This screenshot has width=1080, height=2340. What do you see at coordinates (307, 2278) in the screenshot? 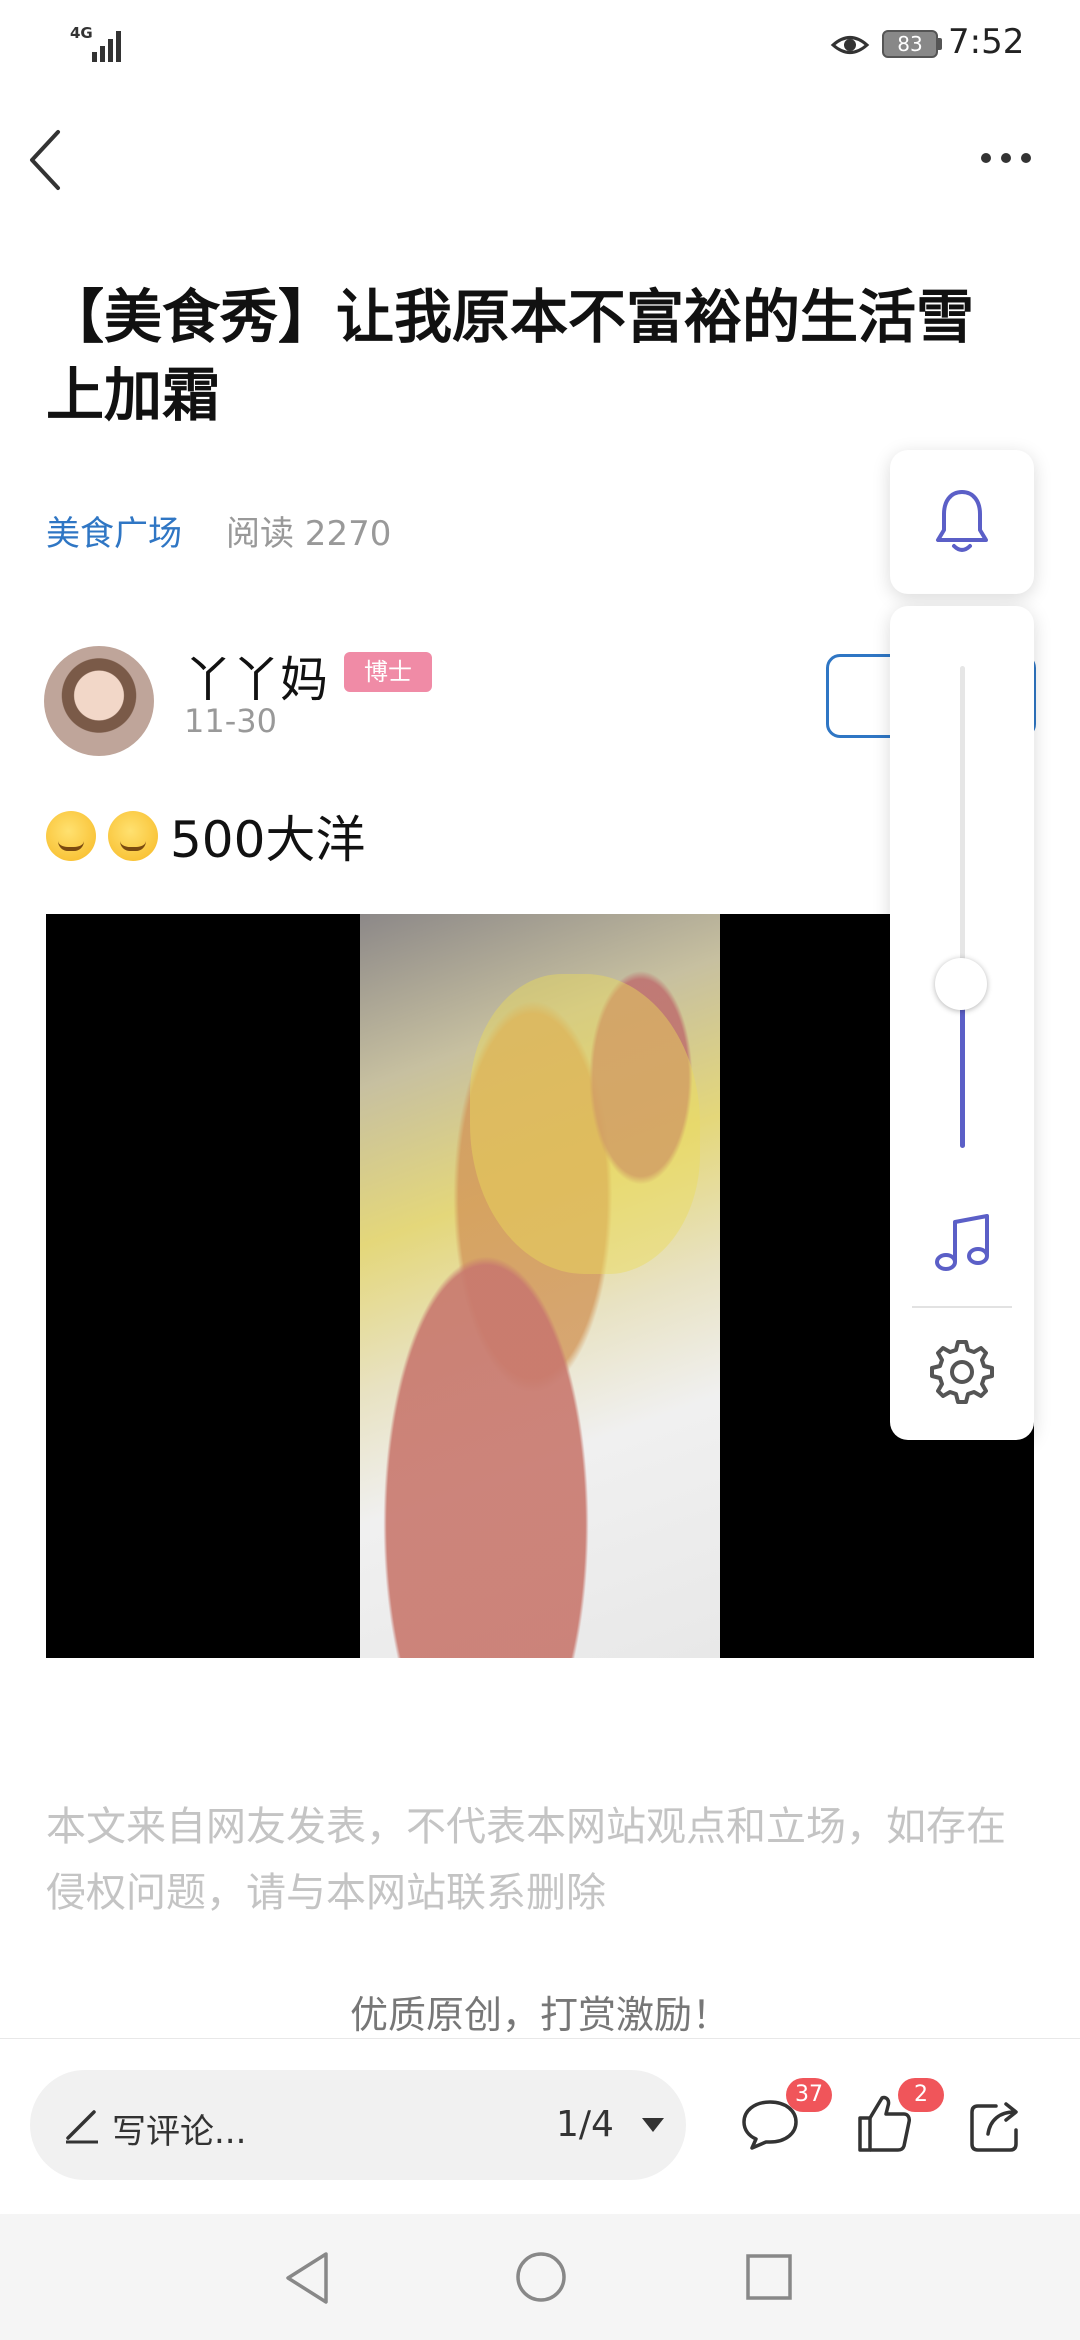
I see `nav-back-icon` at bounding box center [307, 2278].